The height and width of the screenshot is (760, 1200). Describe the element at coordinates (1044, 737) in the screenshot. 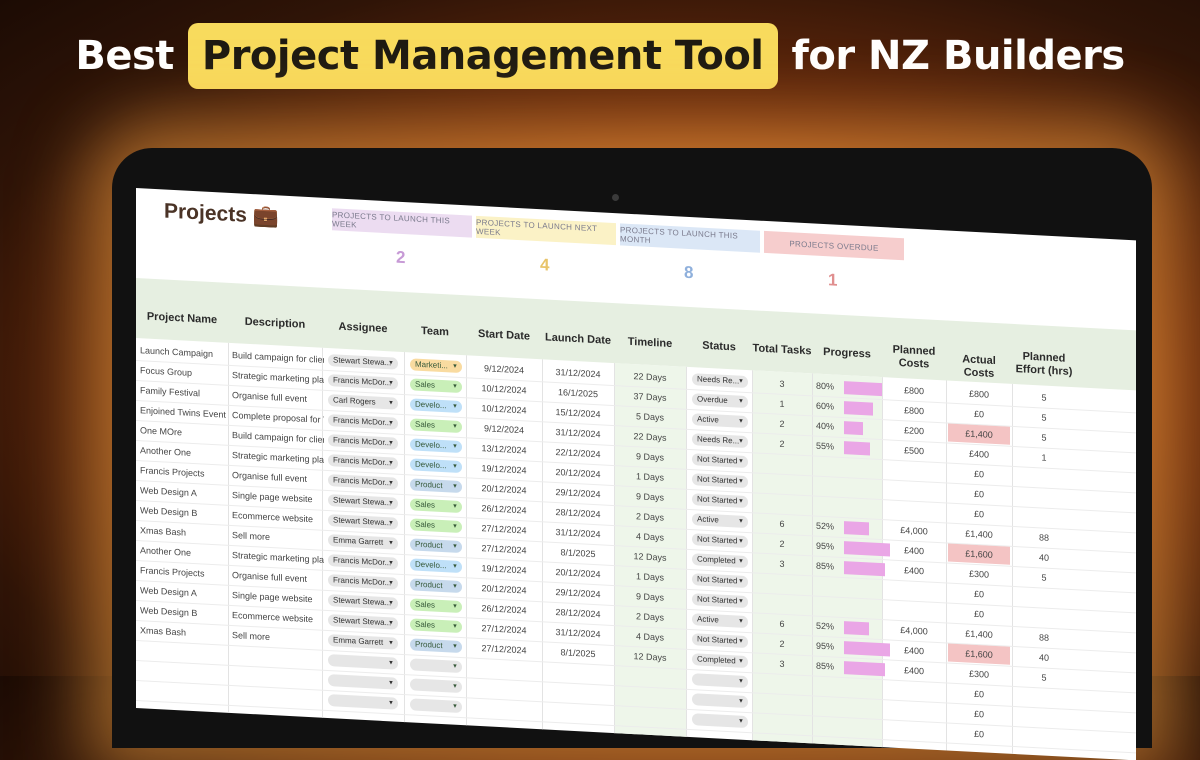

I see `planned-effort` at that location.